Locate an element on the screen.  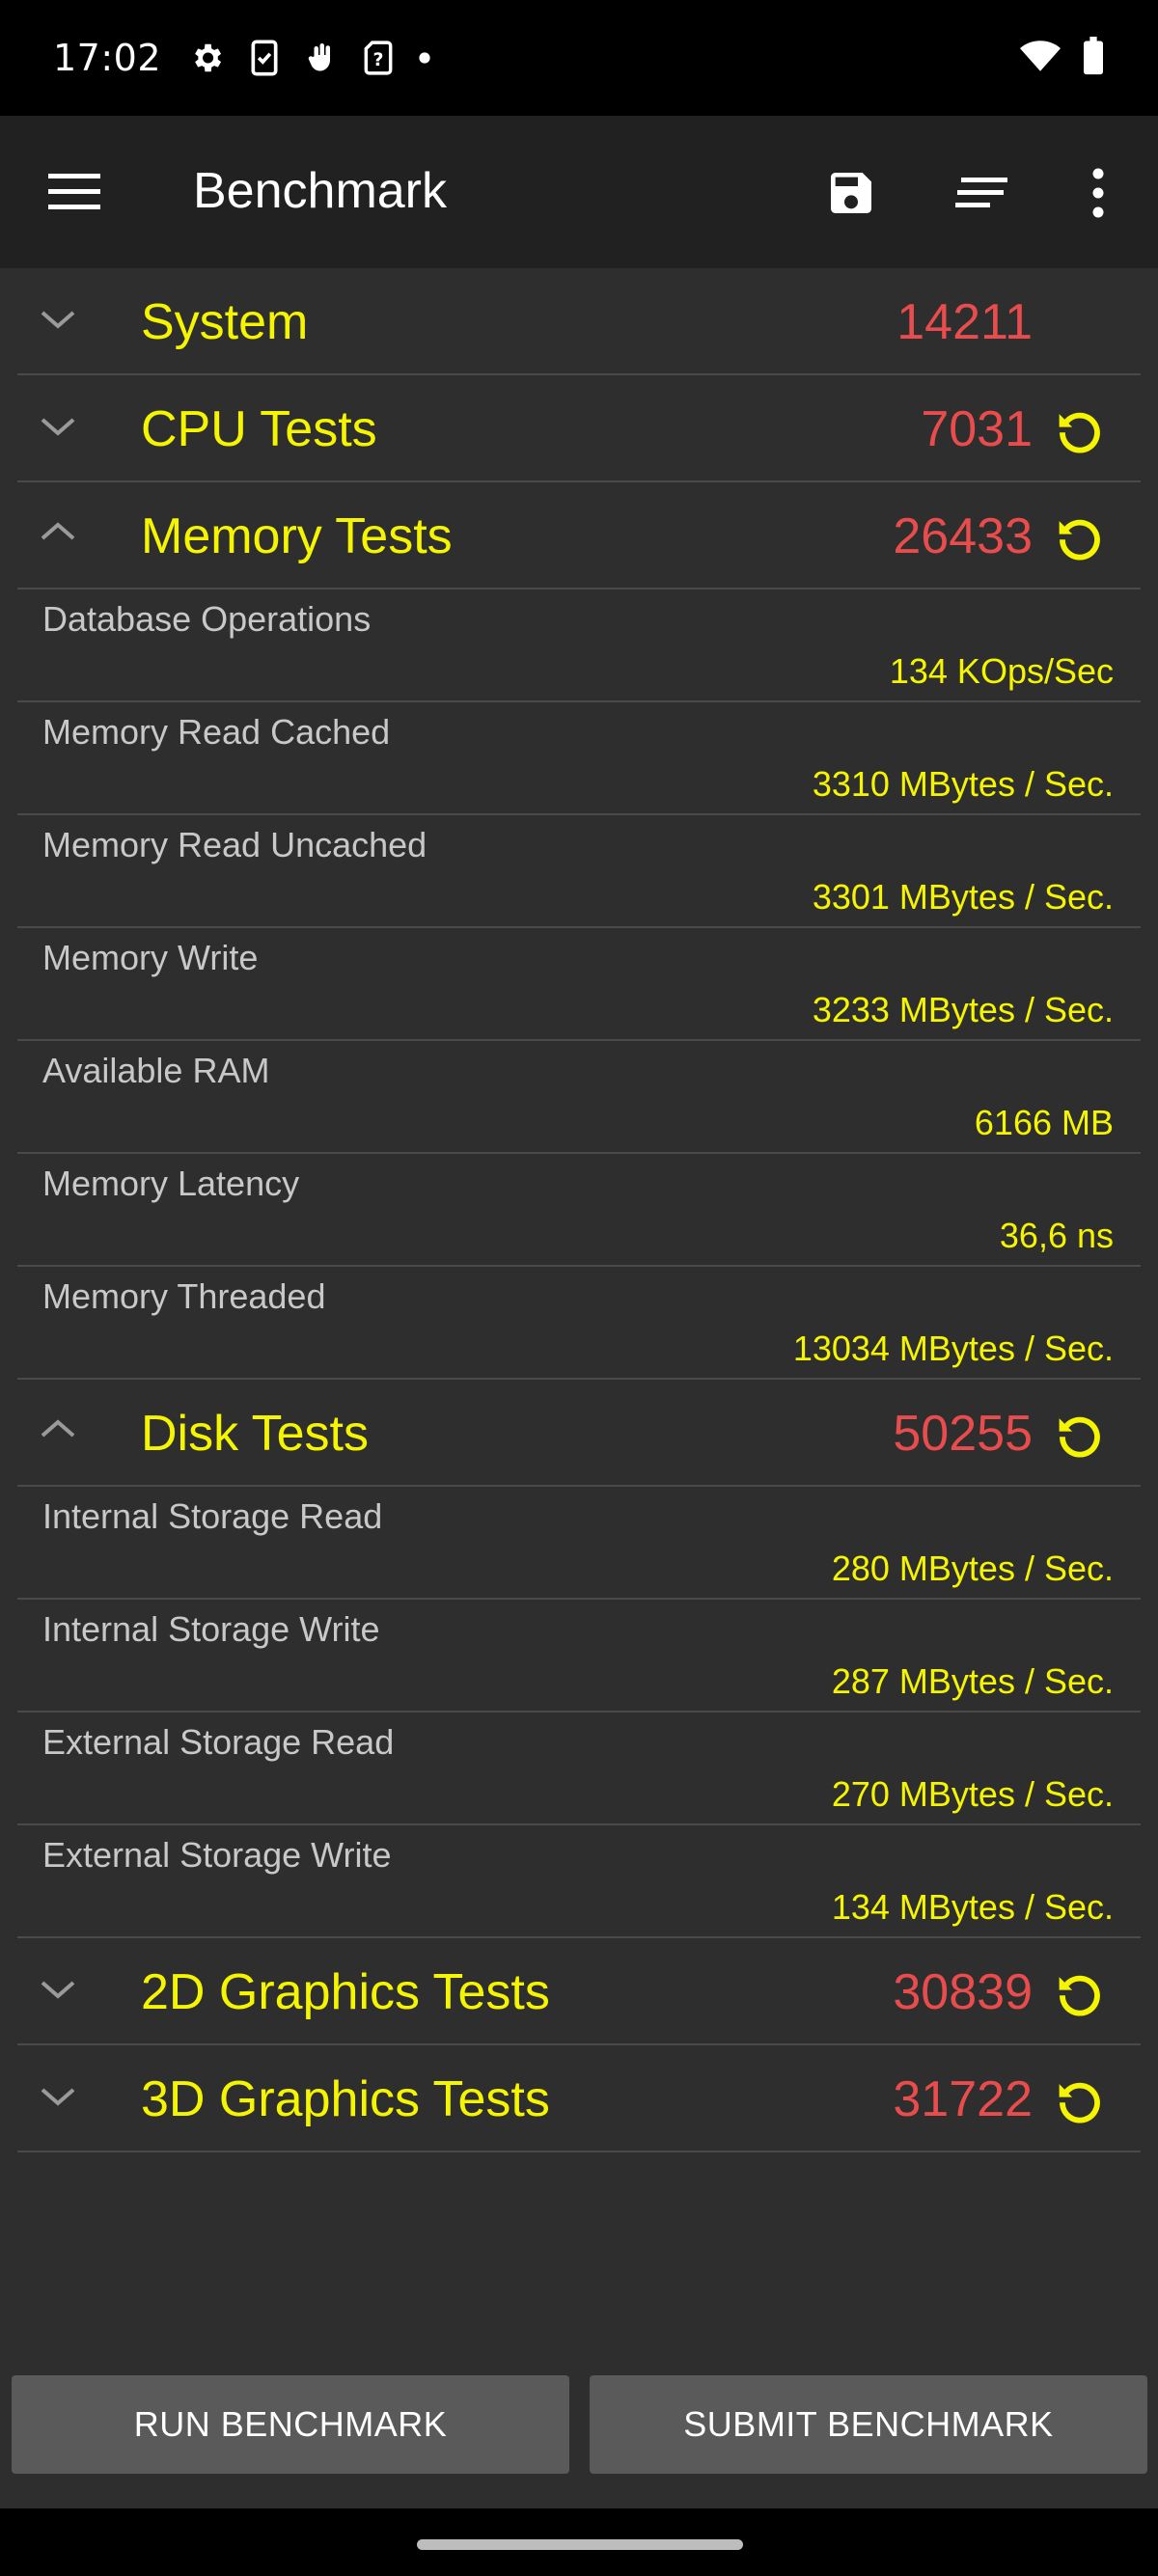
result-label: Memory Write is located at coordinates (150, 958).